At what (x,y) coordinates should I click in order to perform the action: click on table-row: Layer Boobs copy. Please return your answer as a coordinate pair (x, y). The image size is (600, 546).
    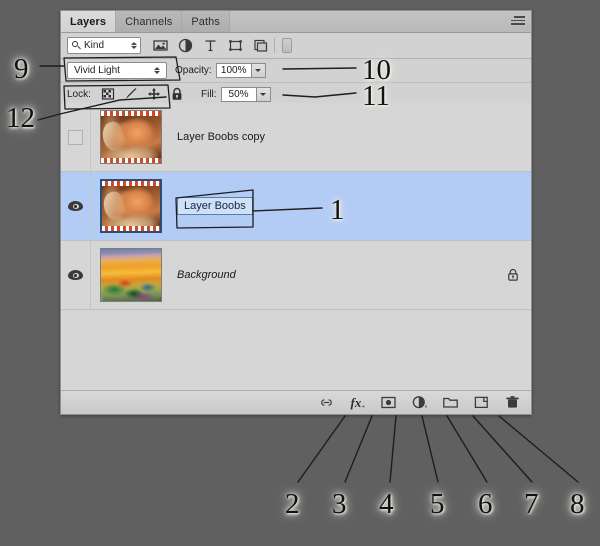
    Looking at the image, I should click on (296, 137).